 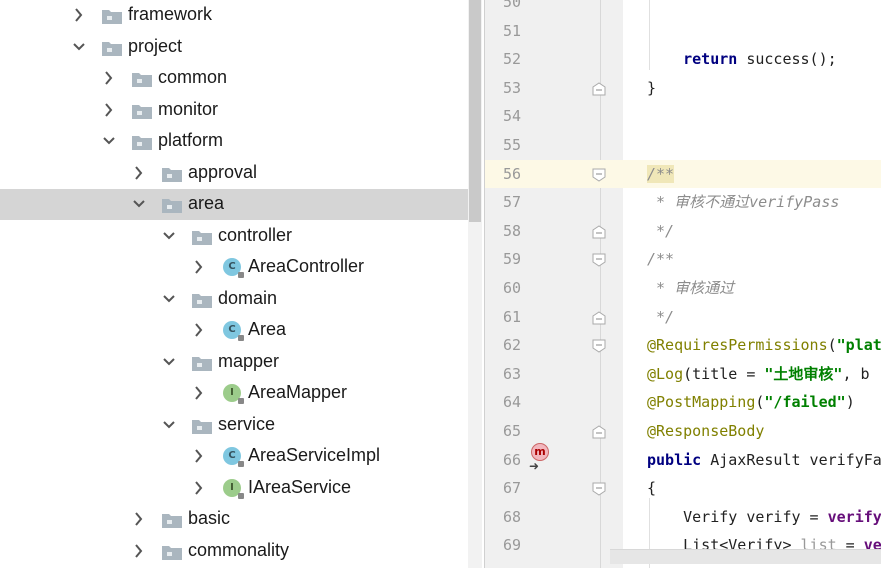 What do you see at coordinates (511, 516) in the screenshot?
I see `line-number: 68` at bounding box center [511, 516].